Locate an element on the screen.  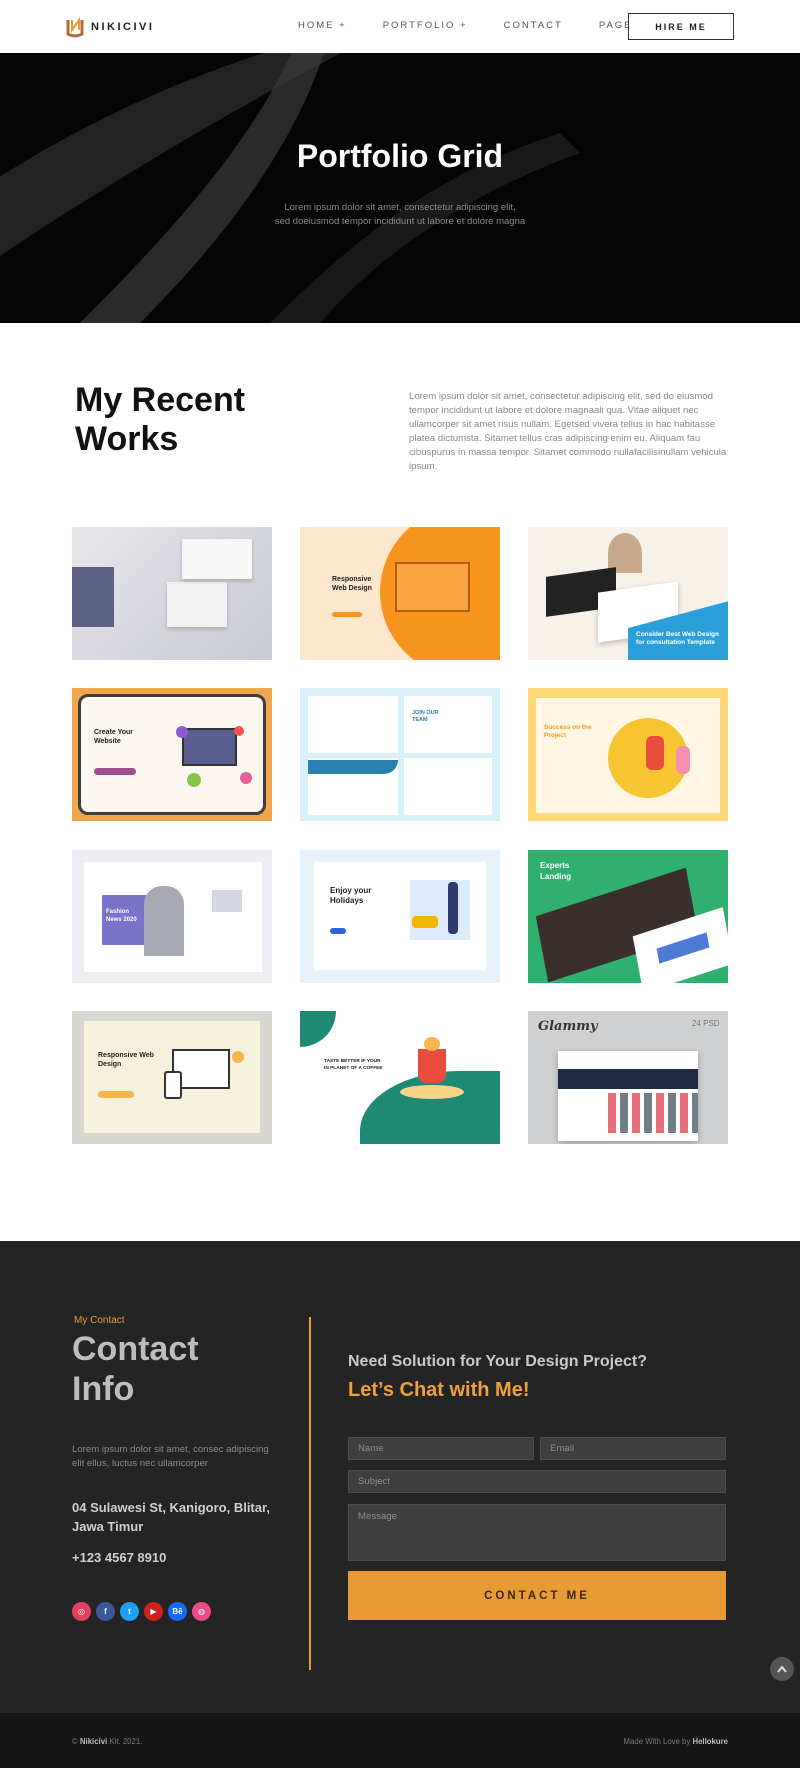
youtube-icon: ▶ is located at coordinates (153, 1611).